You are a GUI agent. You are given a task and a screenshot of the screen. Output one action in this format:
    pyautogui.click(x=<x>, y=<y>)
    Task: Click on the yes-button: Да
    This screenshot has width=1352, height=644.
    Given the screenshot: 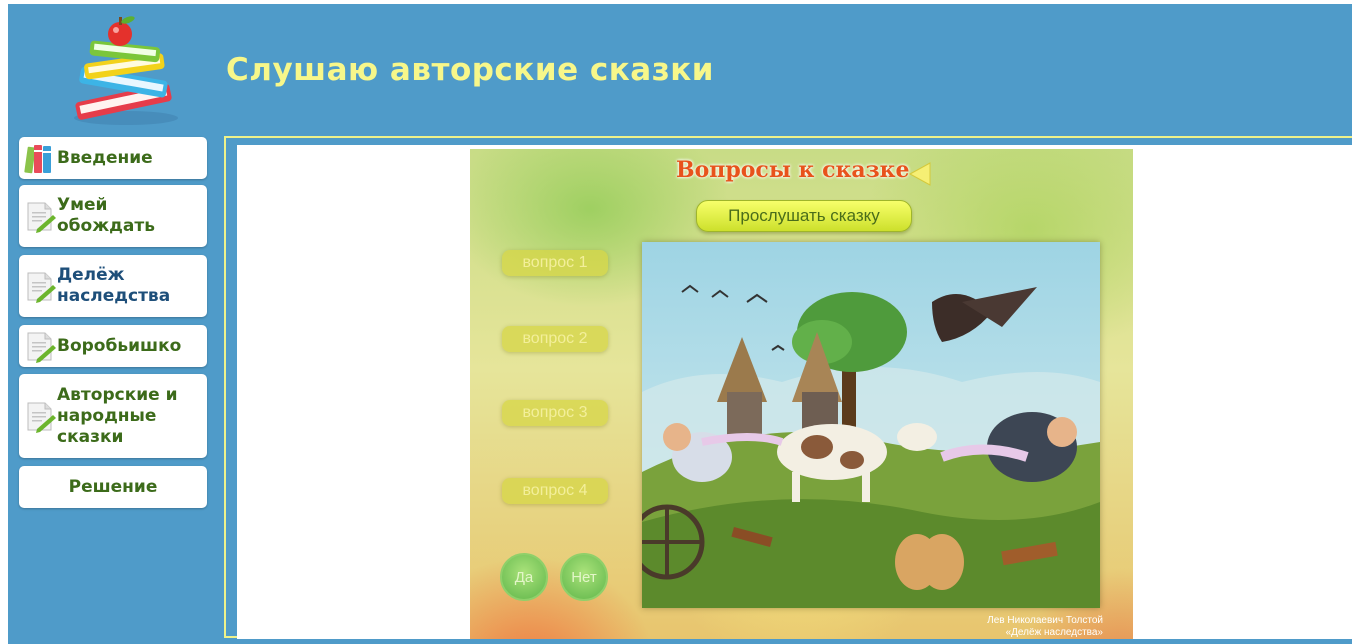 What is the action you would take?
    pyautogui.click(x=524, y=577)
    